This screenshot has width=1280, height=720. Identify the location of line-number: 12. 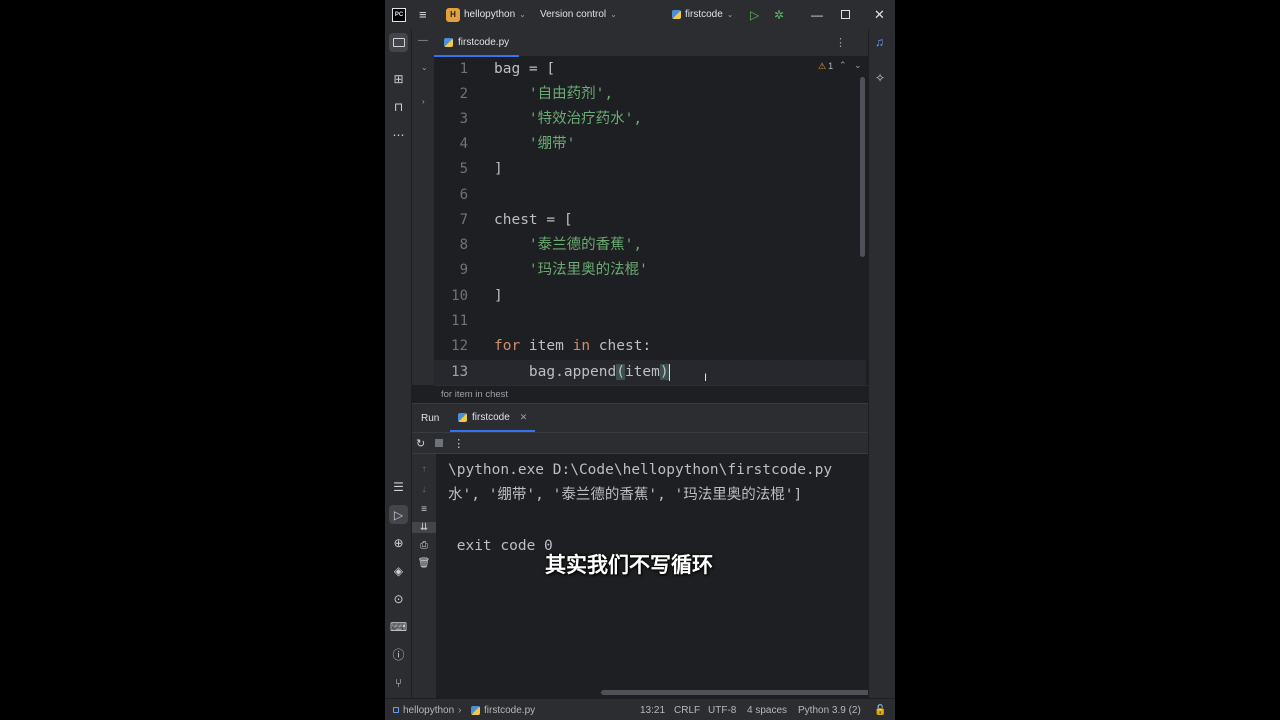
(459, 346).